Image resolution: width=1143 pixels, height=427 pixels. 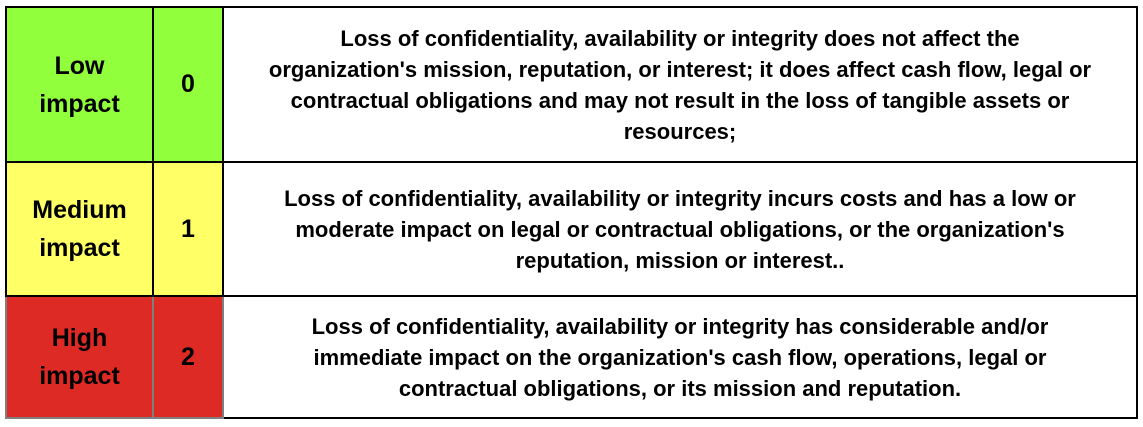 I want to click on impact-level-cell: Low impact, so click(x=79, y=84).